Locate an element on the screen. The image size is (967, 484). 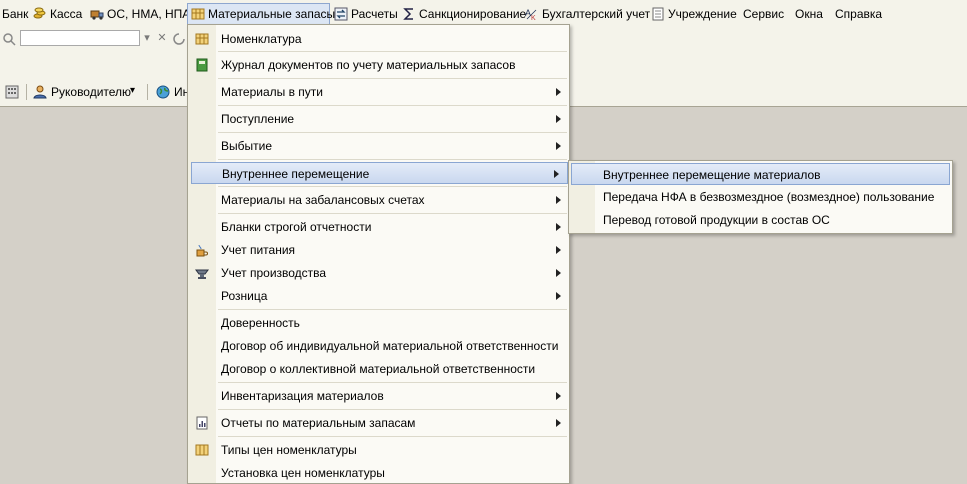
search-row: ▾ ✕ is located at coordinates (100, 39).